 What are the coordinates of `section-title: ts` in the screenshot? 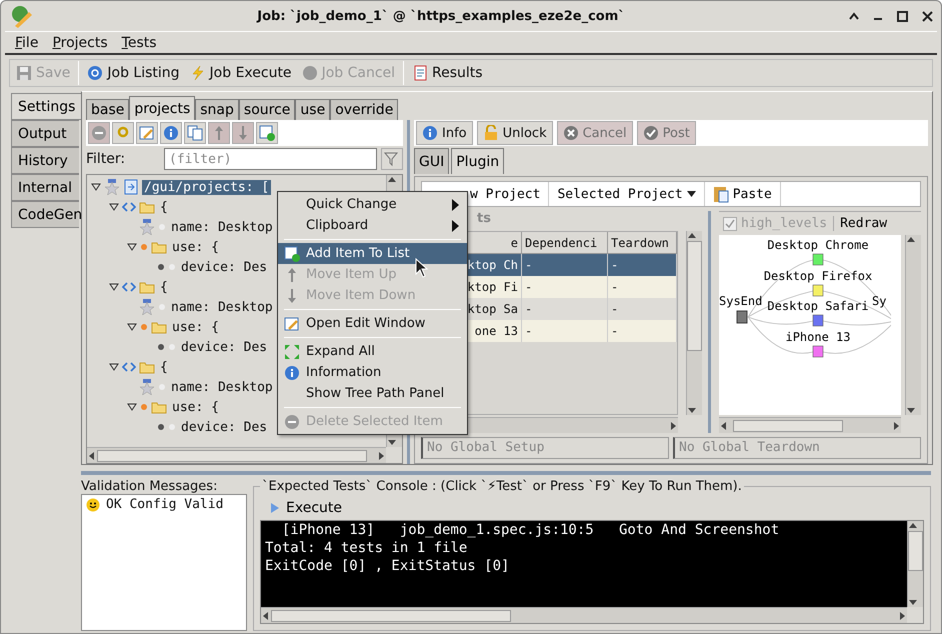 It's located at (484, 219).